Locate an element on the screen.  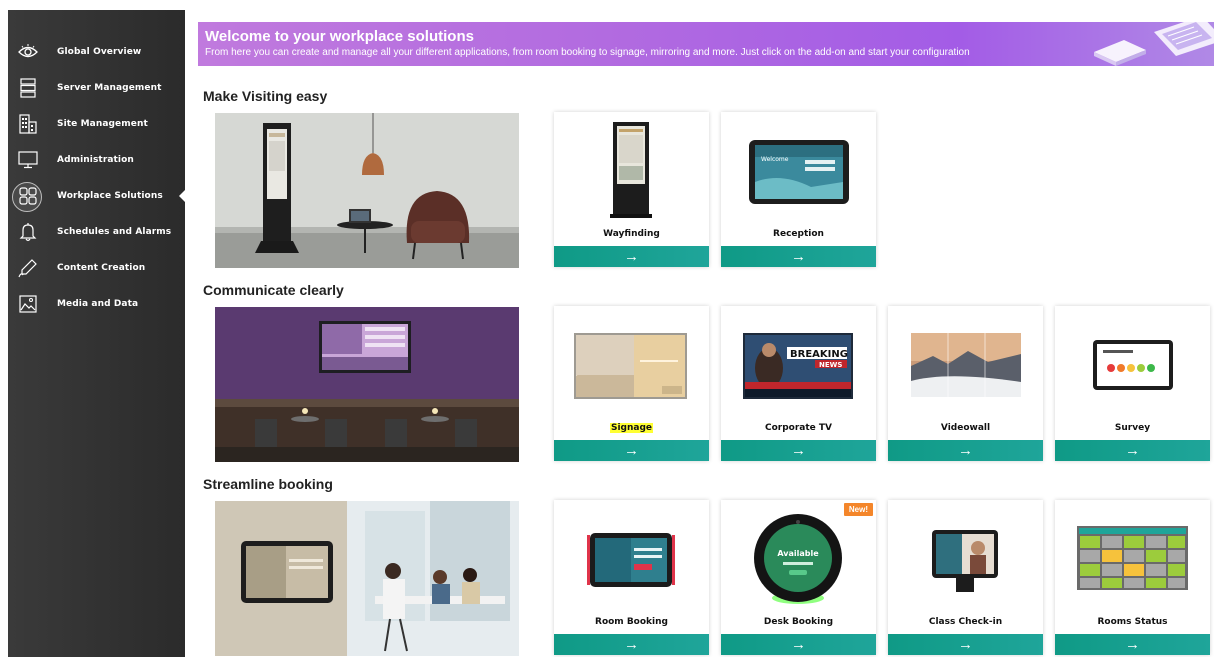
card-label: Class Check-in is located at coordinates (965, 622).